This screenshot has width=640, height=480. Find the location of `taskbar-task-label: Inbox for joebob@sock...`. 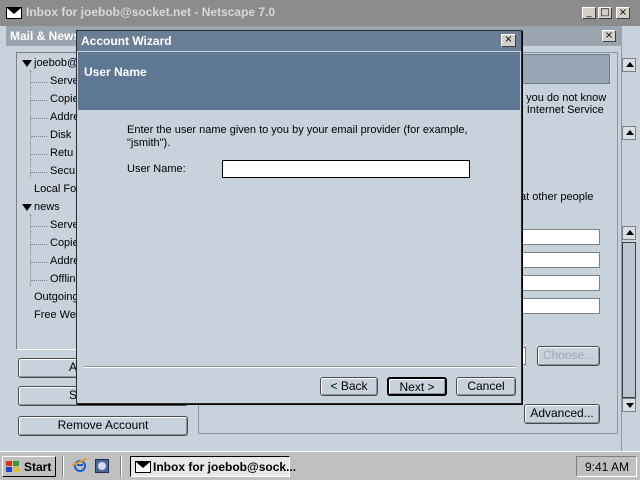

taskbar-task-label: Inbox for joebob@sock... is located at coordinates (225, 467).